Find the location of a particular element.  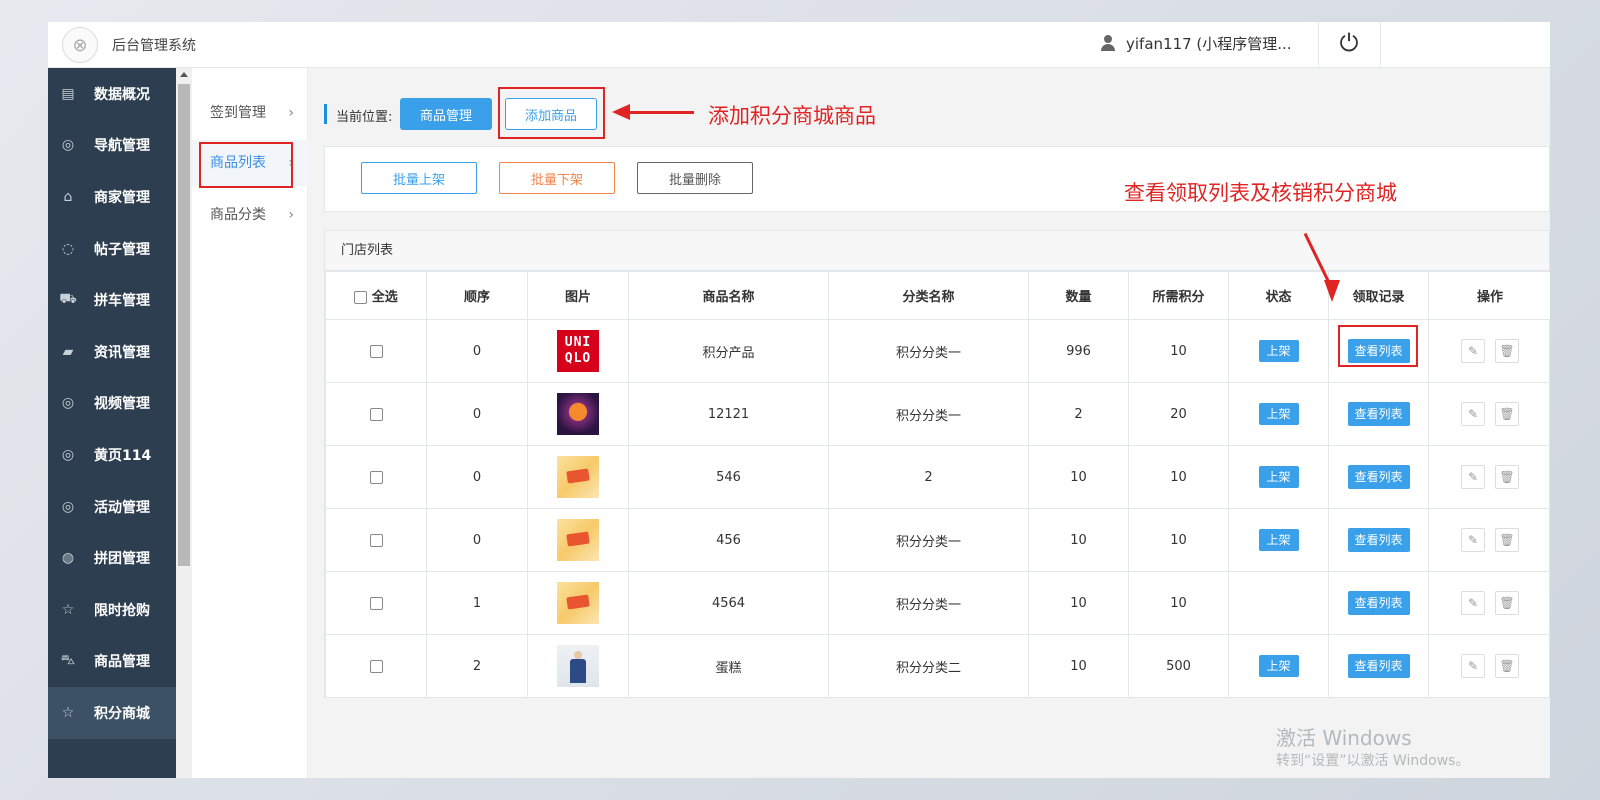

column-header: 状态 is located at coordinates (1278, 295).